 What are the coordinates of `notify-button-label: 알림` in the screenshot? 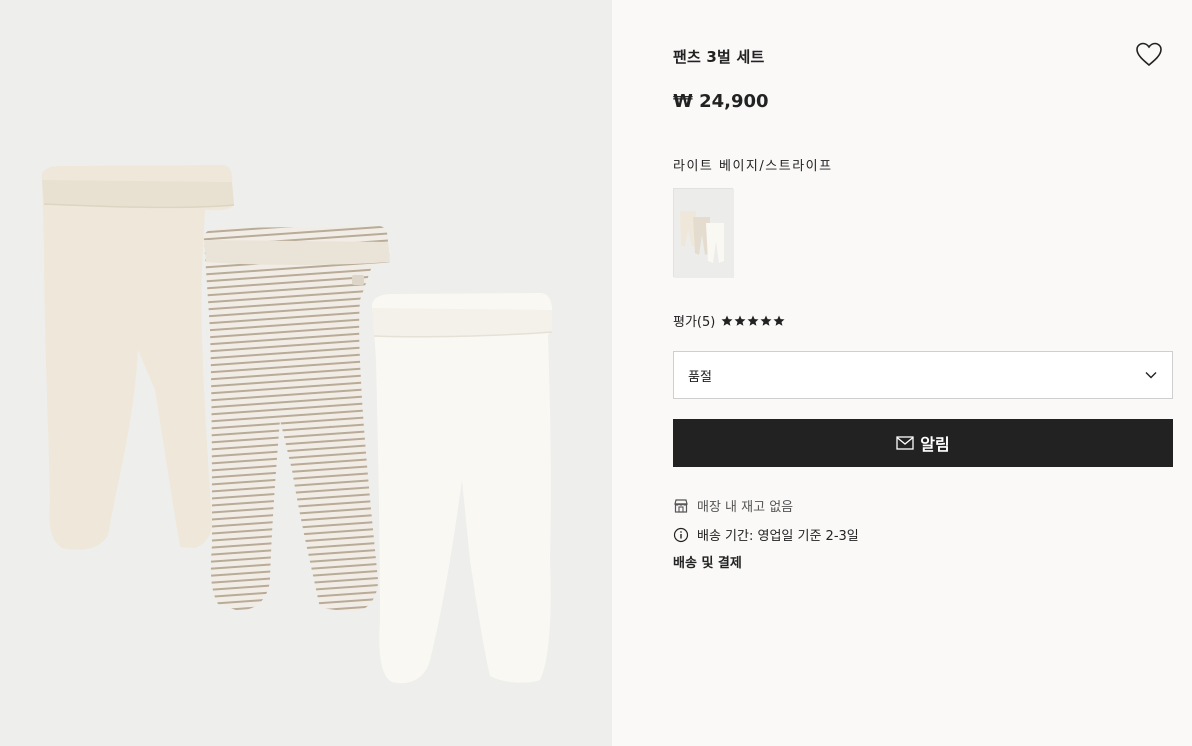 It's located at (935, 444).